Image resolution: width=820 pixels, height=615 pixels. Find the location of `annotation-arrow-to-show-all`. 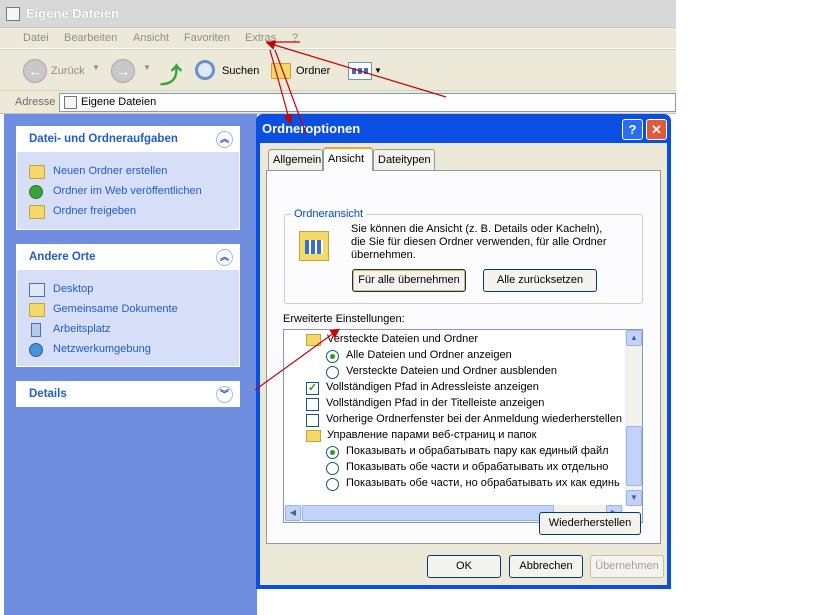

annotation-arrow-to-show-all is located at coordinates (297, 359).